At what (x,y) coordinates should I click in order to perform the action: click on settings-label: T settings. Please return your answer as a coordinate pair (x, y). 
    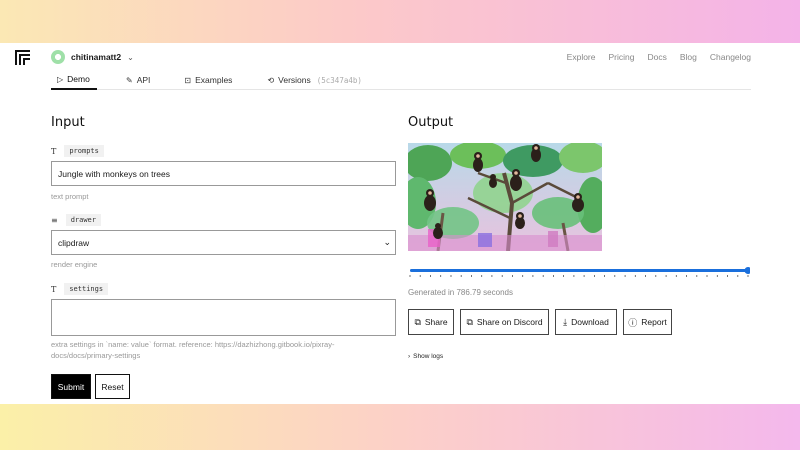
    Looking at the image, I should click on (80, 289).